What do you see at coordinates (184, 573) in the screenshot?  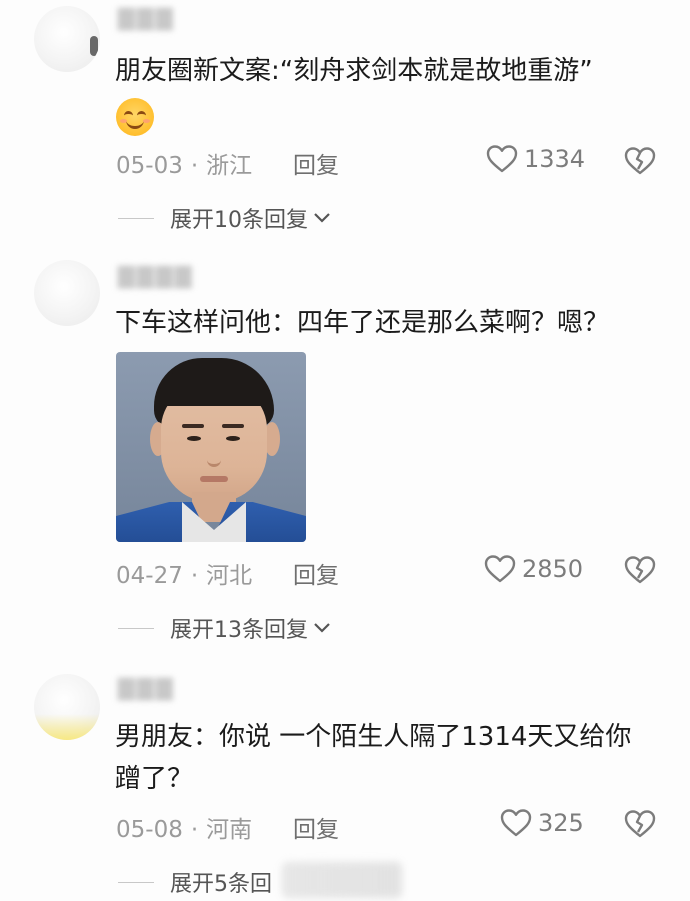 I see `comment-meta: 04-27 · 河北` at bounding box center [184, 573].